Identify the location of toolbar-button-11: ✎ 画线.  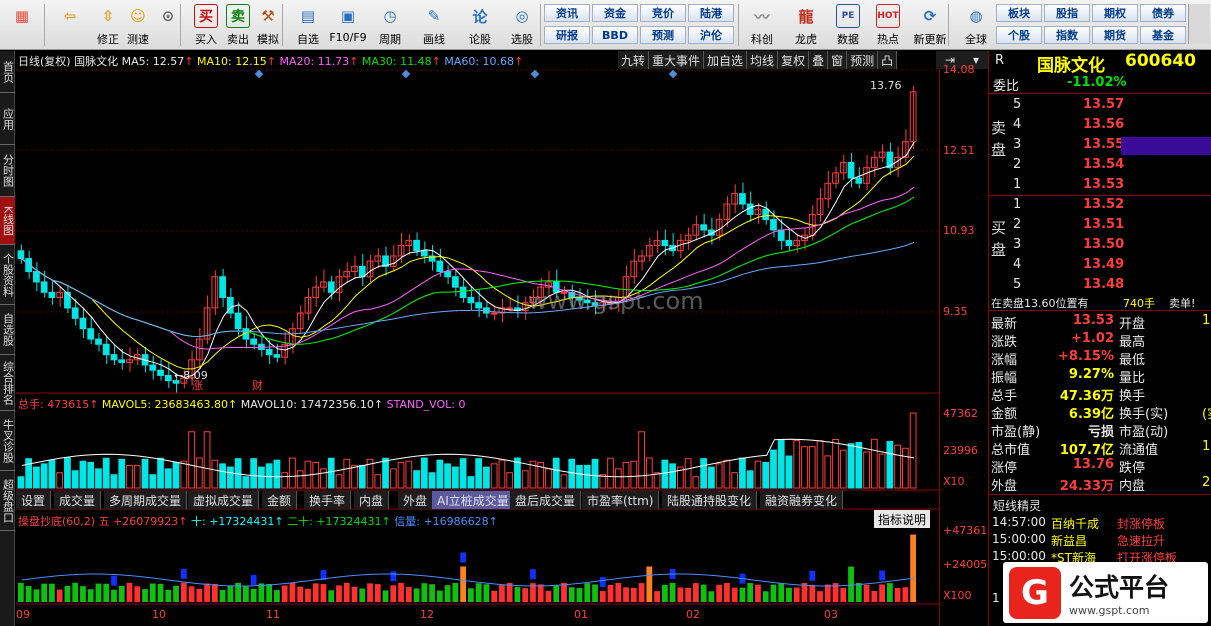
(434, 25).